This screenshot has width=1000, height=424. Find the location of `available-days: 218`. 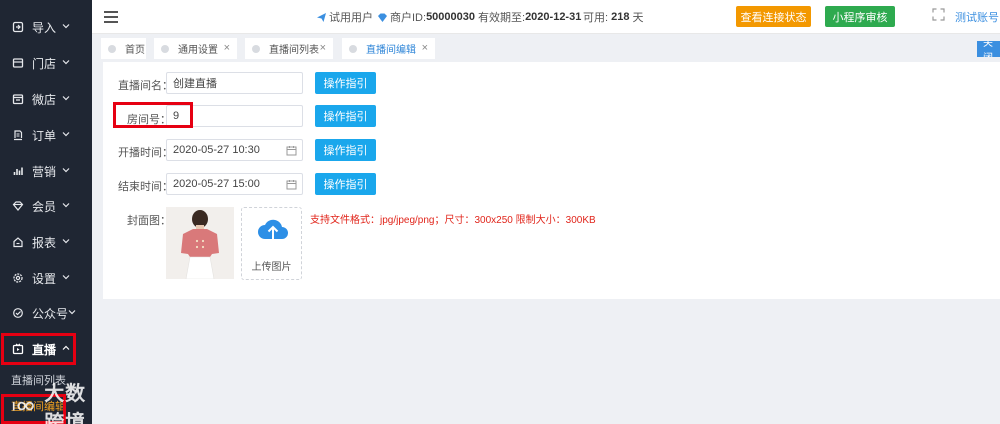

available-days: 218 is located at coordinates (620, 17).